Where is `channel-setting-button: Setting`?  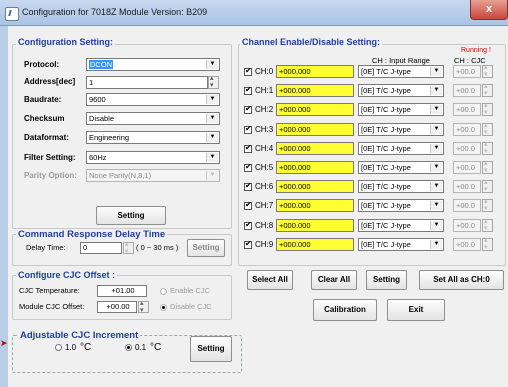
channel-setting-button: Setting is located at coordinates (386, 280).